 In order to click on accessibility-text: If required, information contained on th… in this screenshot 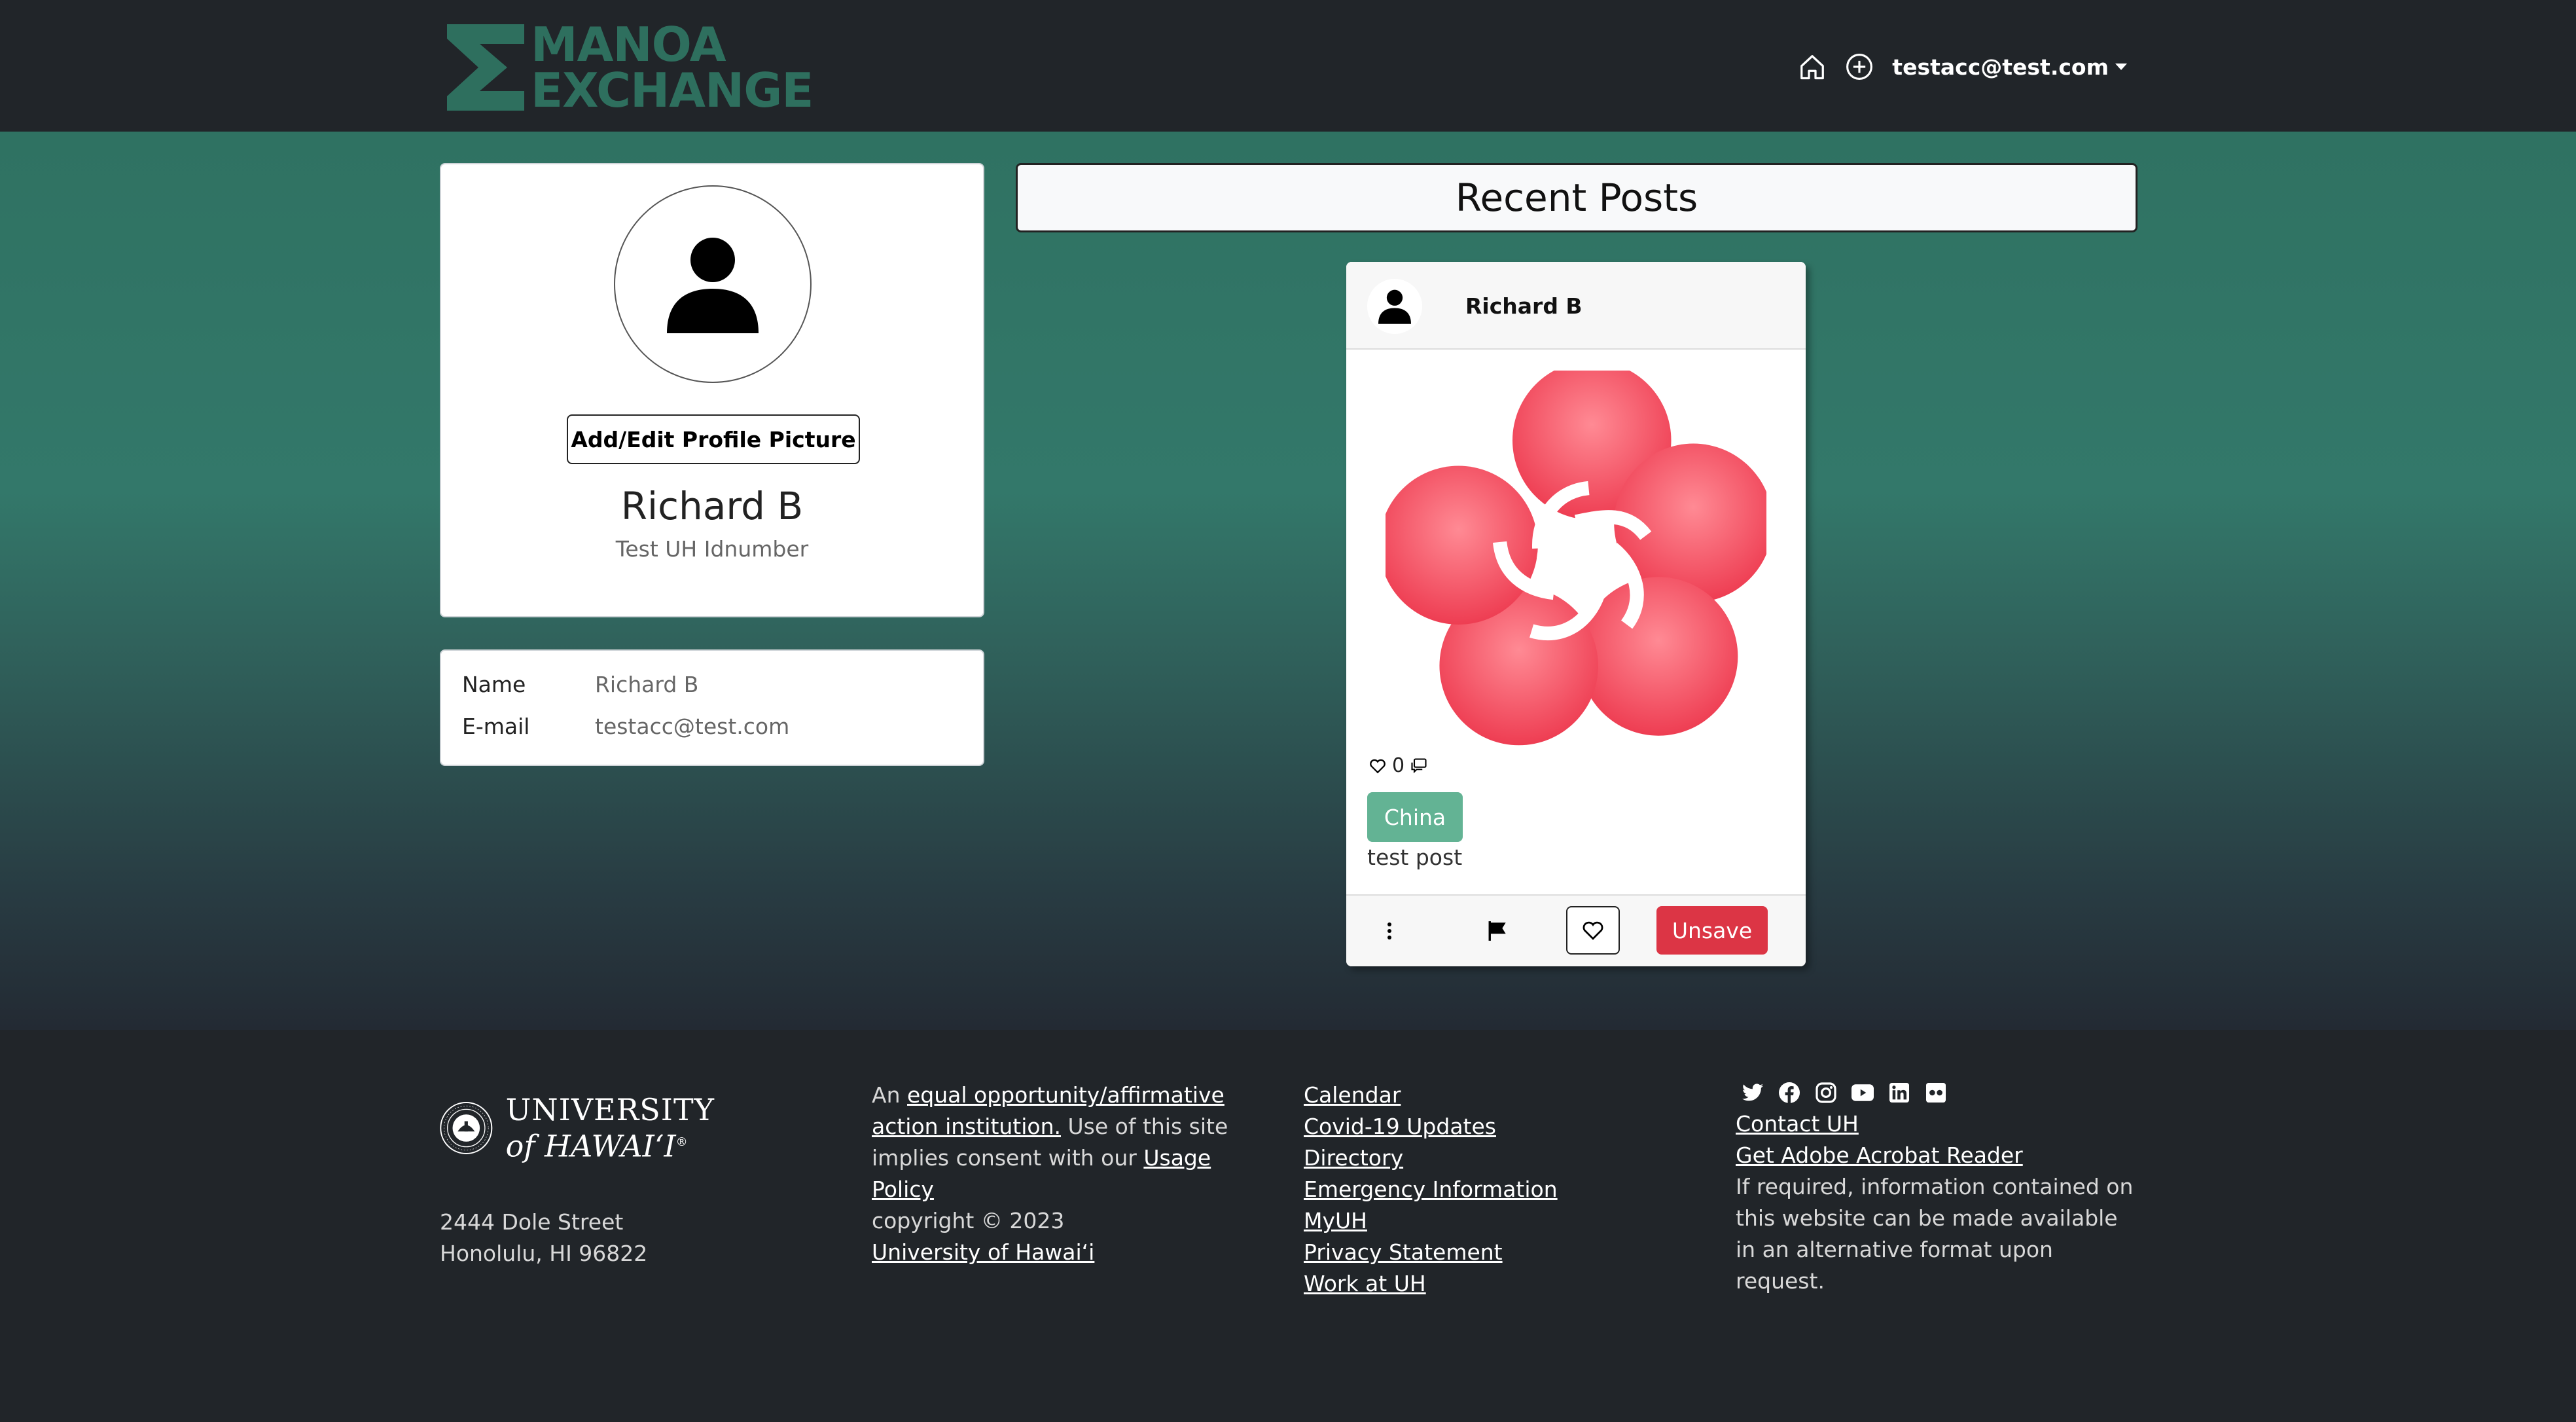, I will do `click(1935, 1234)`.